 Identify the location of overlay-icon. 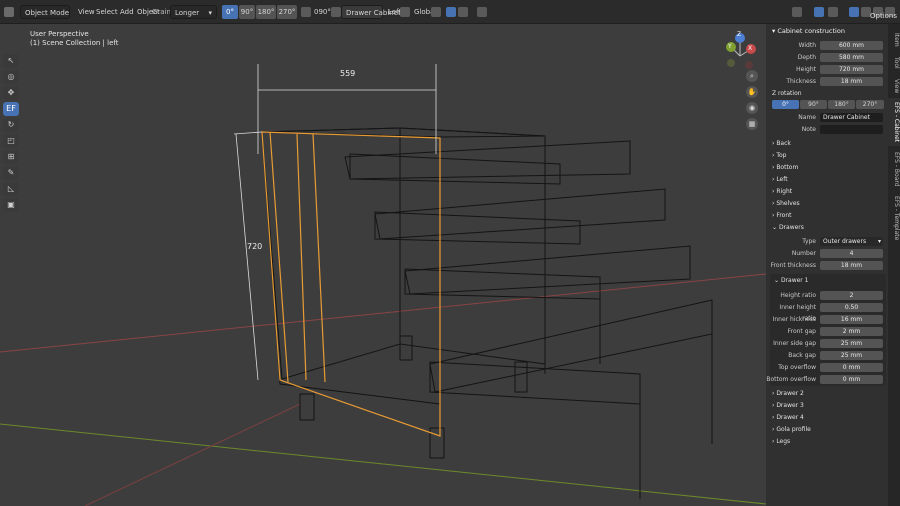
(833, 12).